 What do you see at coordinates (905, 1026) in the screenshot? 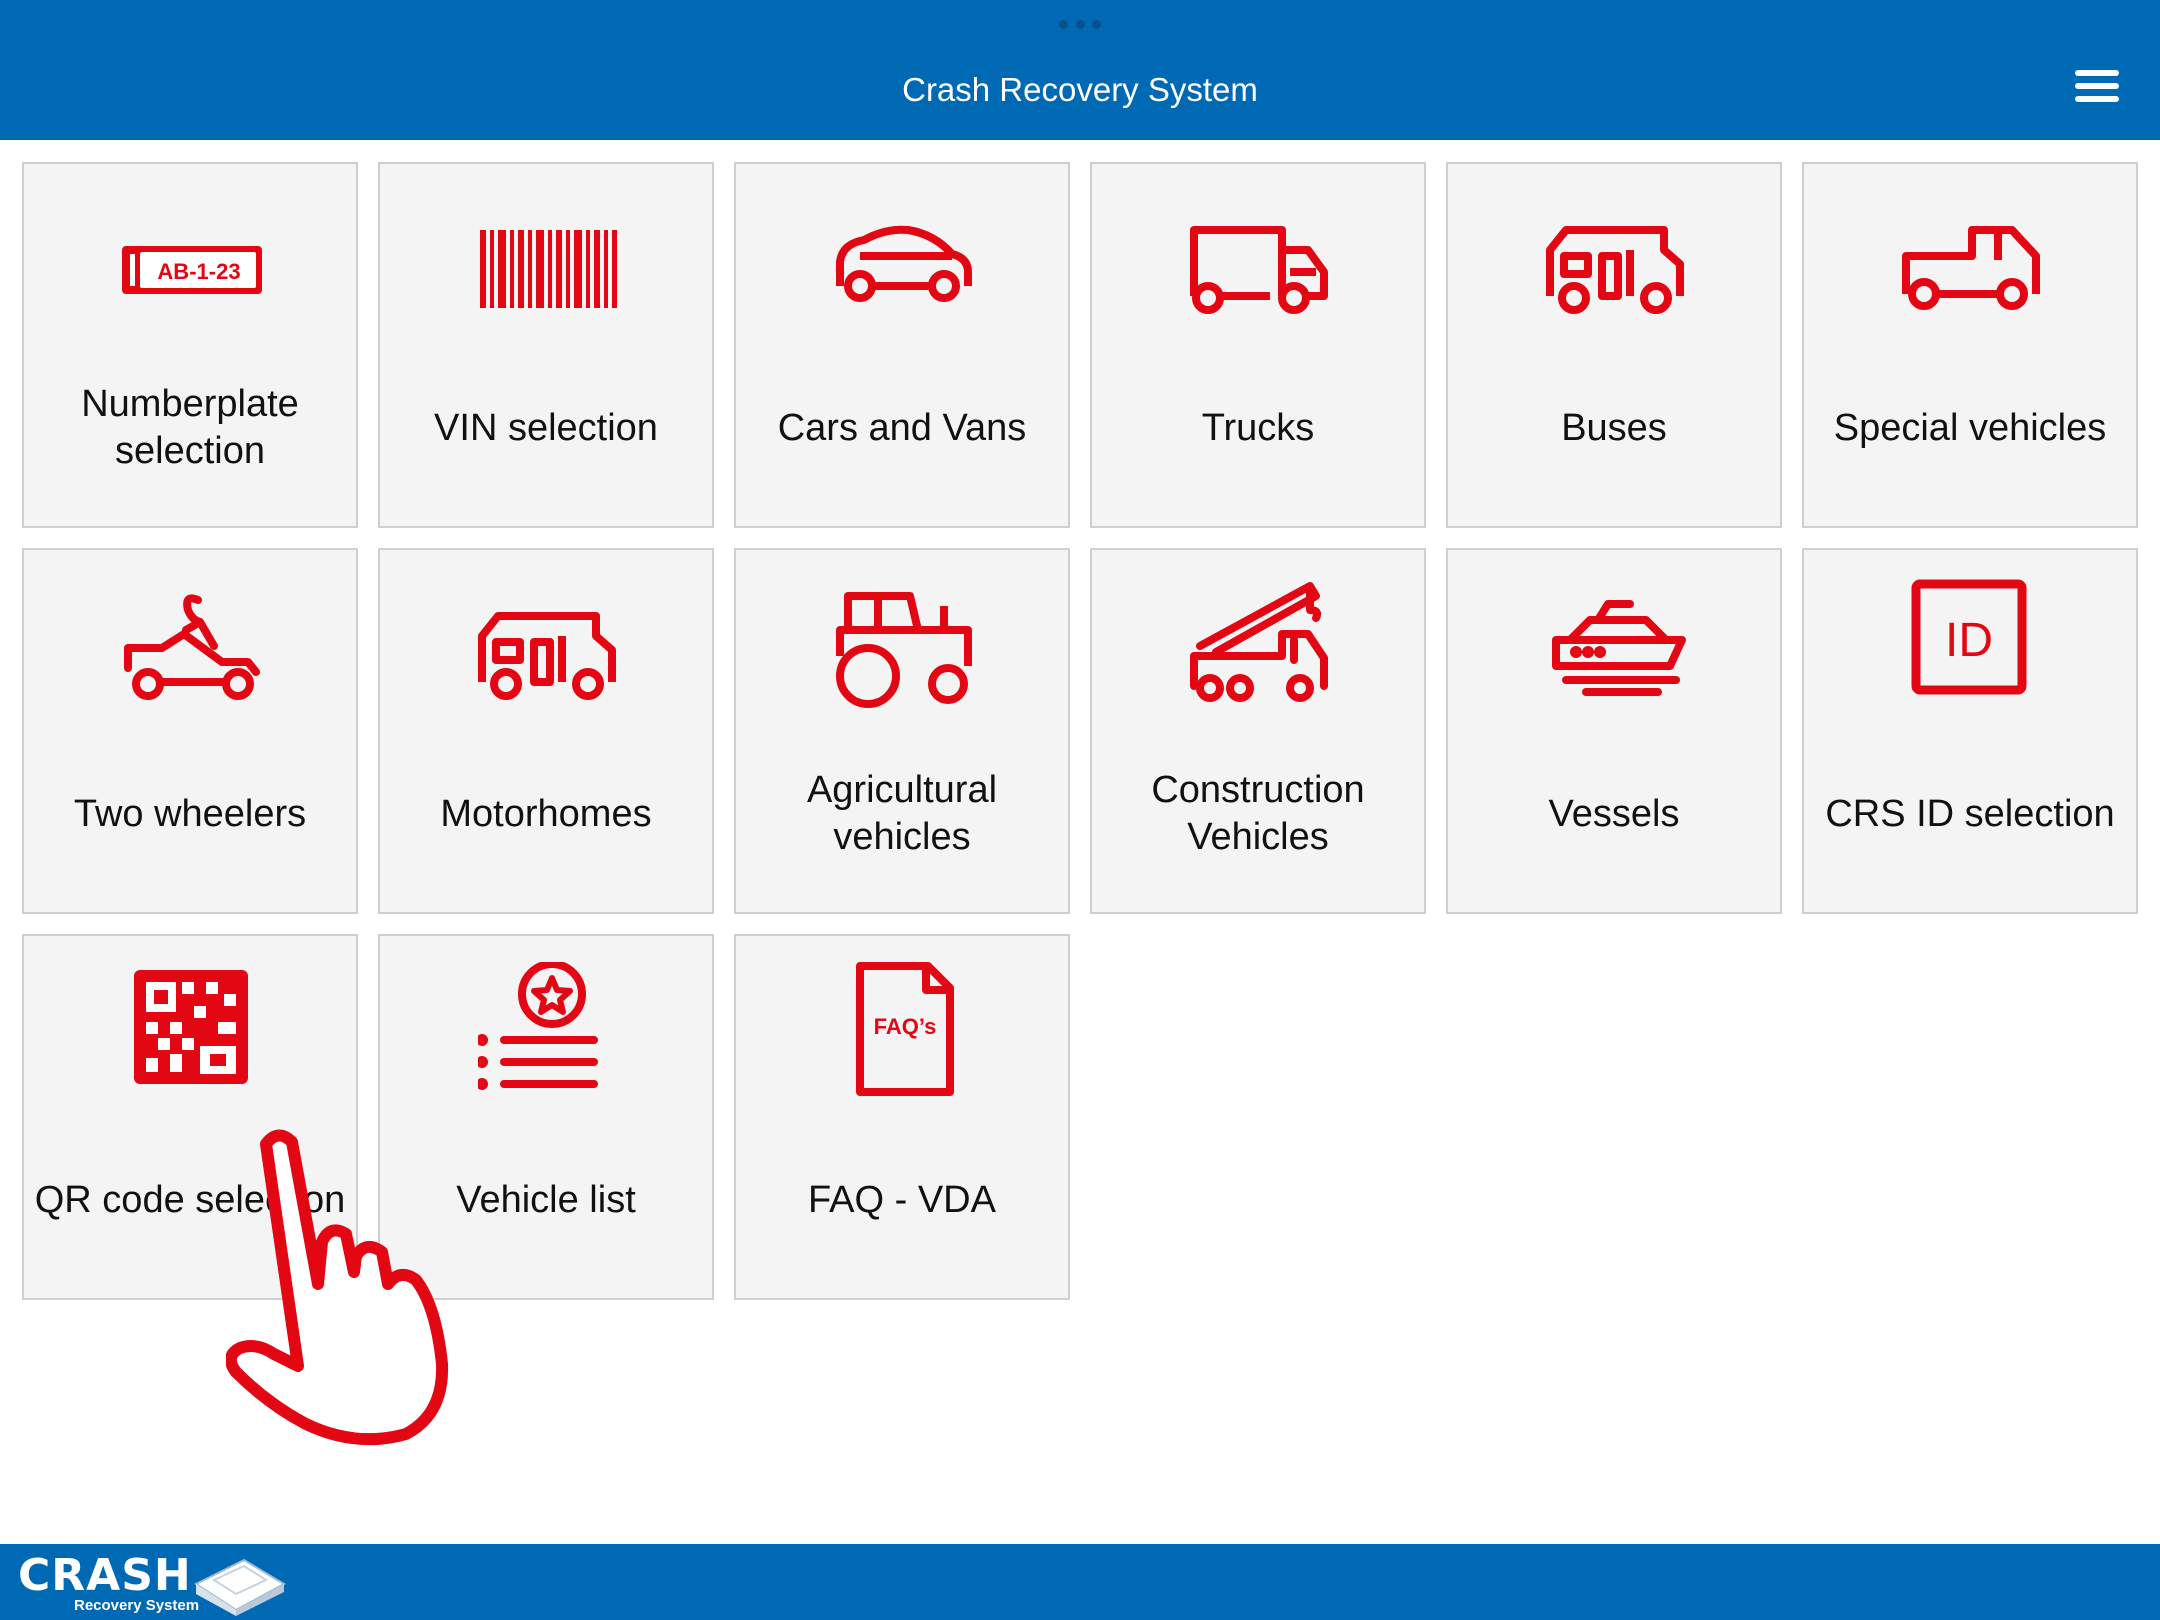
I see `svg-text: FAQ’s` at bounding box center [905, 1026].